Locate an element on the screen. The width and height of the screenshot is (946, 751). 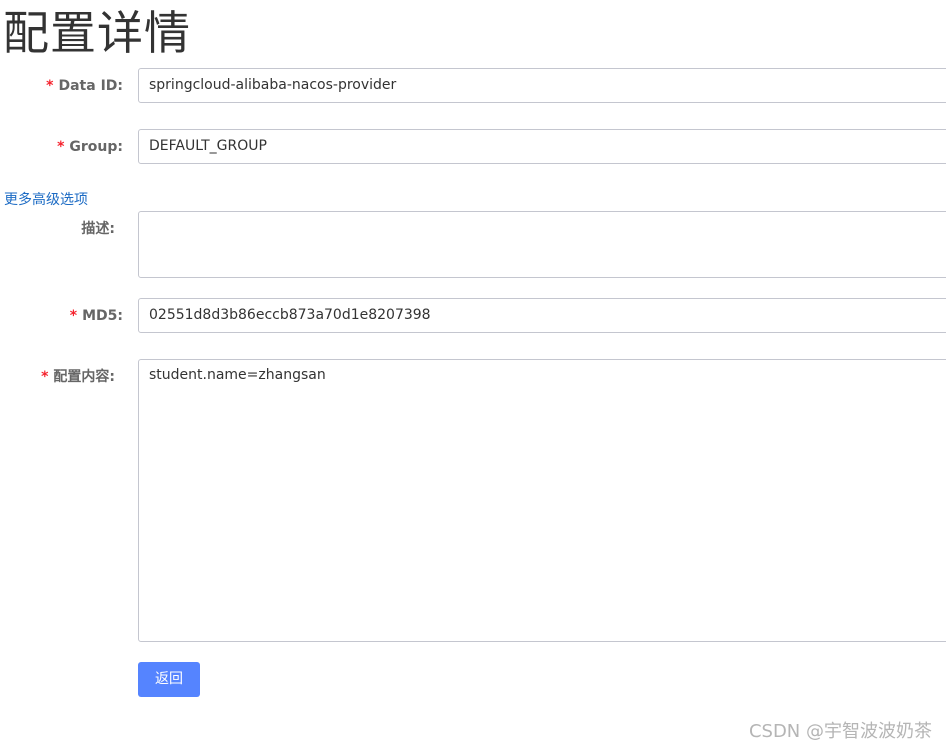
content-label-text: 配置内容: is located at coordinates (84, 377).